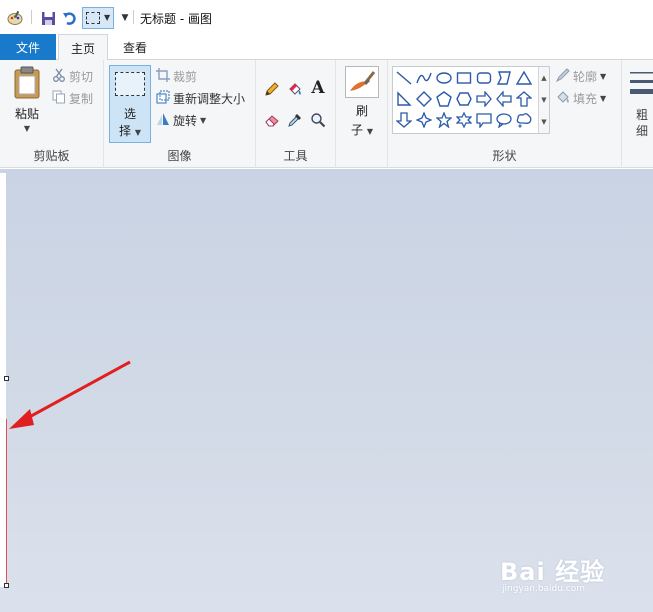  I want to click on shape-curve-icon, so click(424, 78).